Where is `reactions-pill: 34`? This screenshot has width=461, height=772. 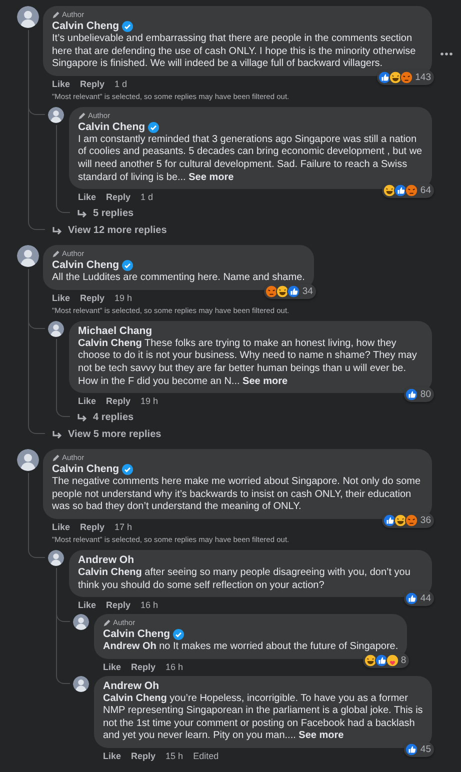
reactions-pill: 34 is located at coordinates (290, 291).